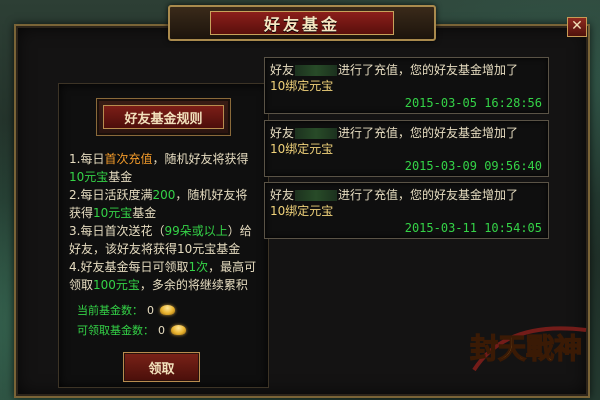 This screenshot has width=600, height=400. What do you see at coordinates (110, 310) in the screenshot?
I see `current-fund-label: 当前基金数：` at bounding box center [110, 310].